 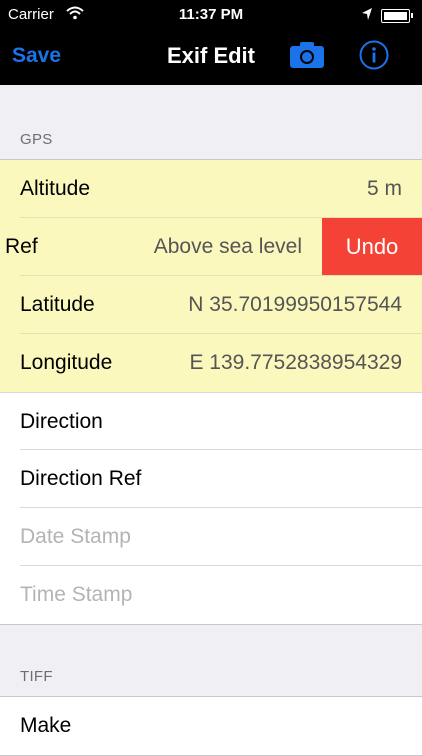 What do you see at coordinates (36, 676) in the screenshot?
I see `tiff-section-header: TIFF` at bounding box center [36, 676].